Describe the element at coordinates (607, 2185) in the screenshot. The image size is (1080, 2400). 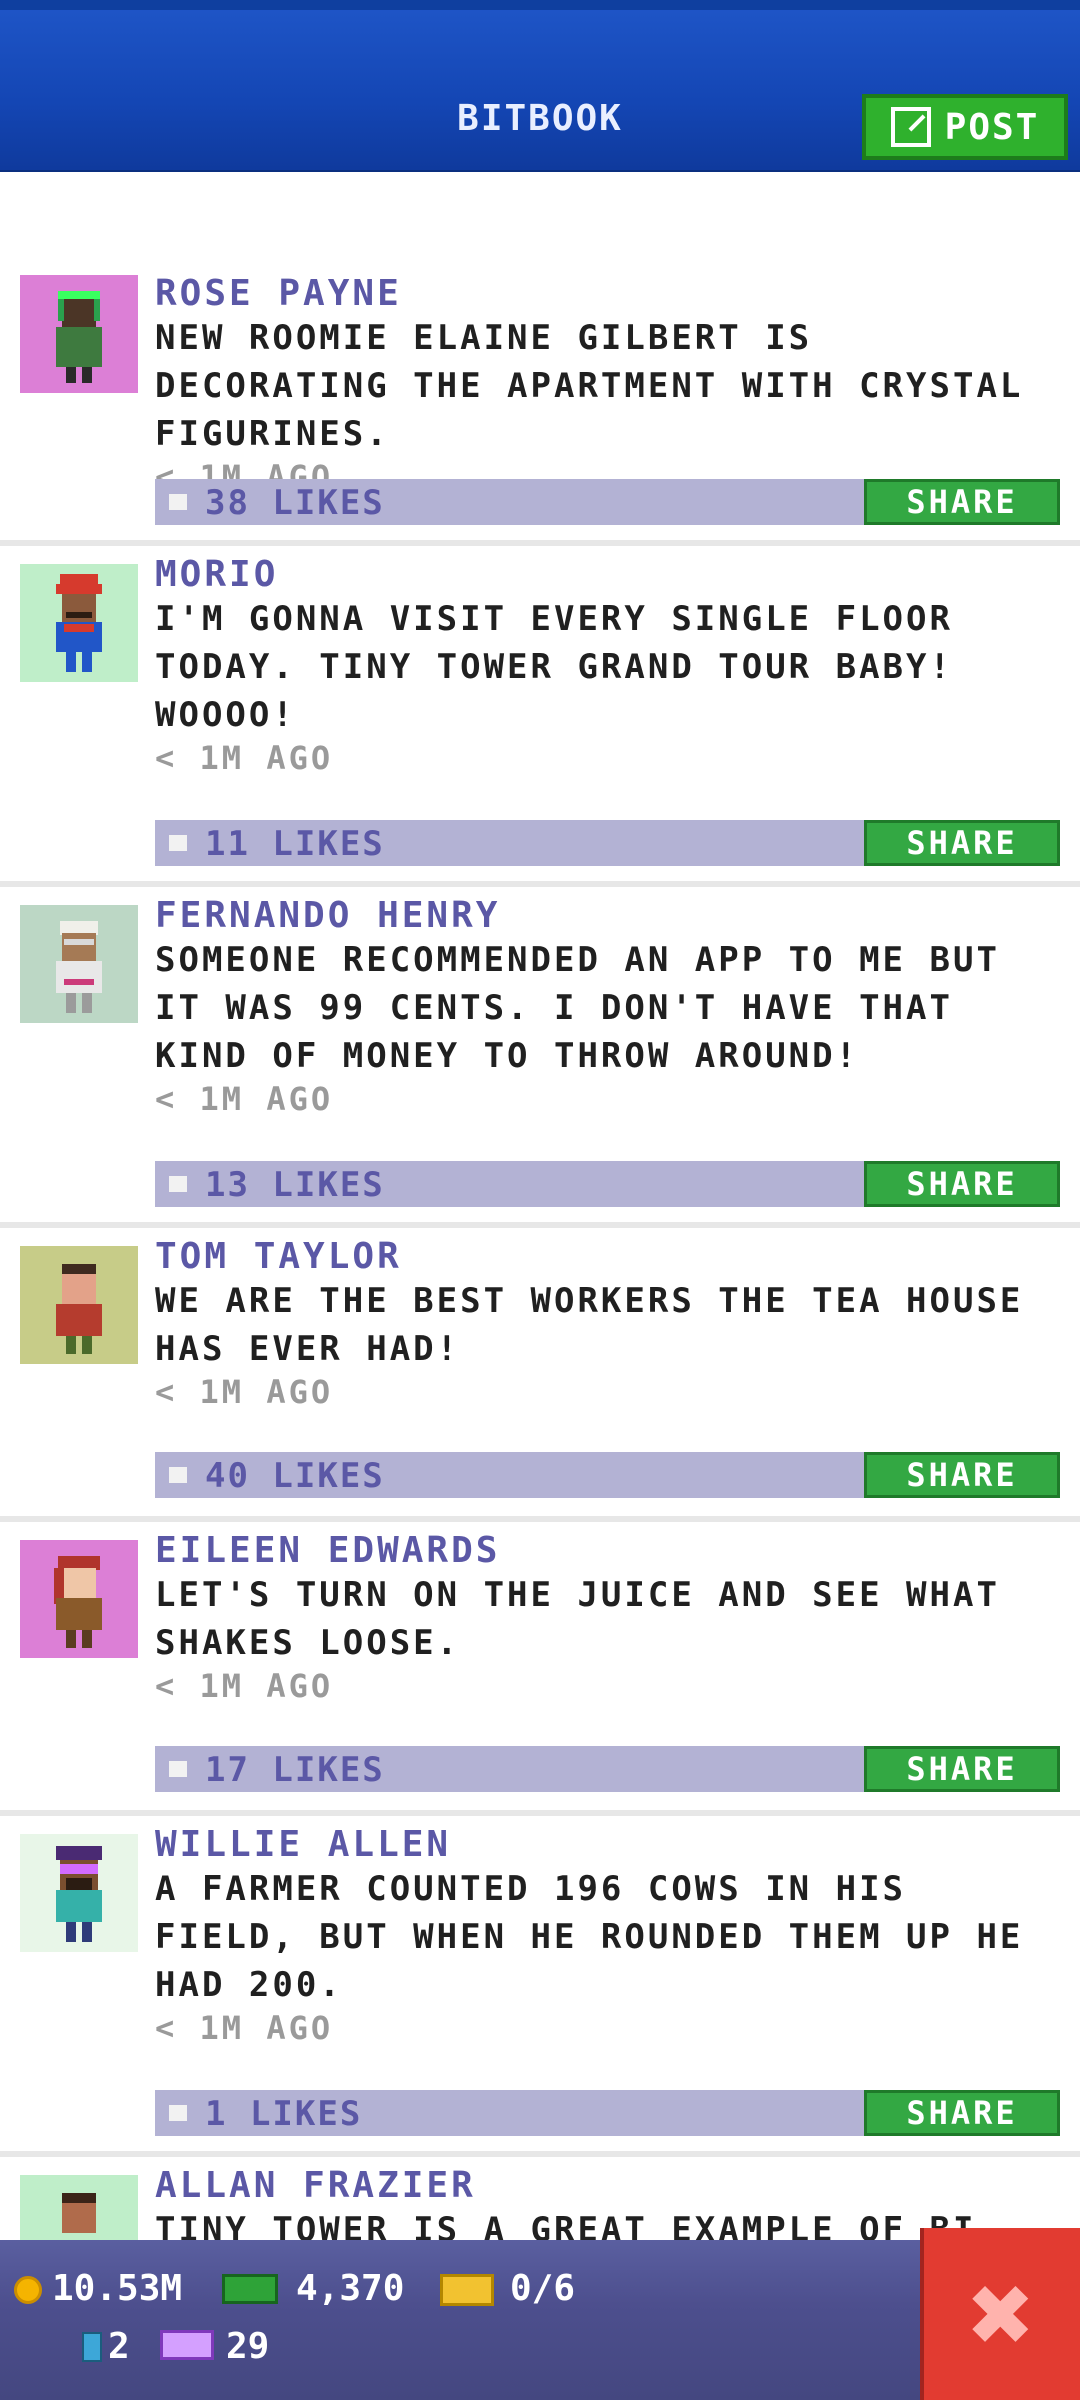
I see `post-author: ALLAN FRAZIER` at that location.